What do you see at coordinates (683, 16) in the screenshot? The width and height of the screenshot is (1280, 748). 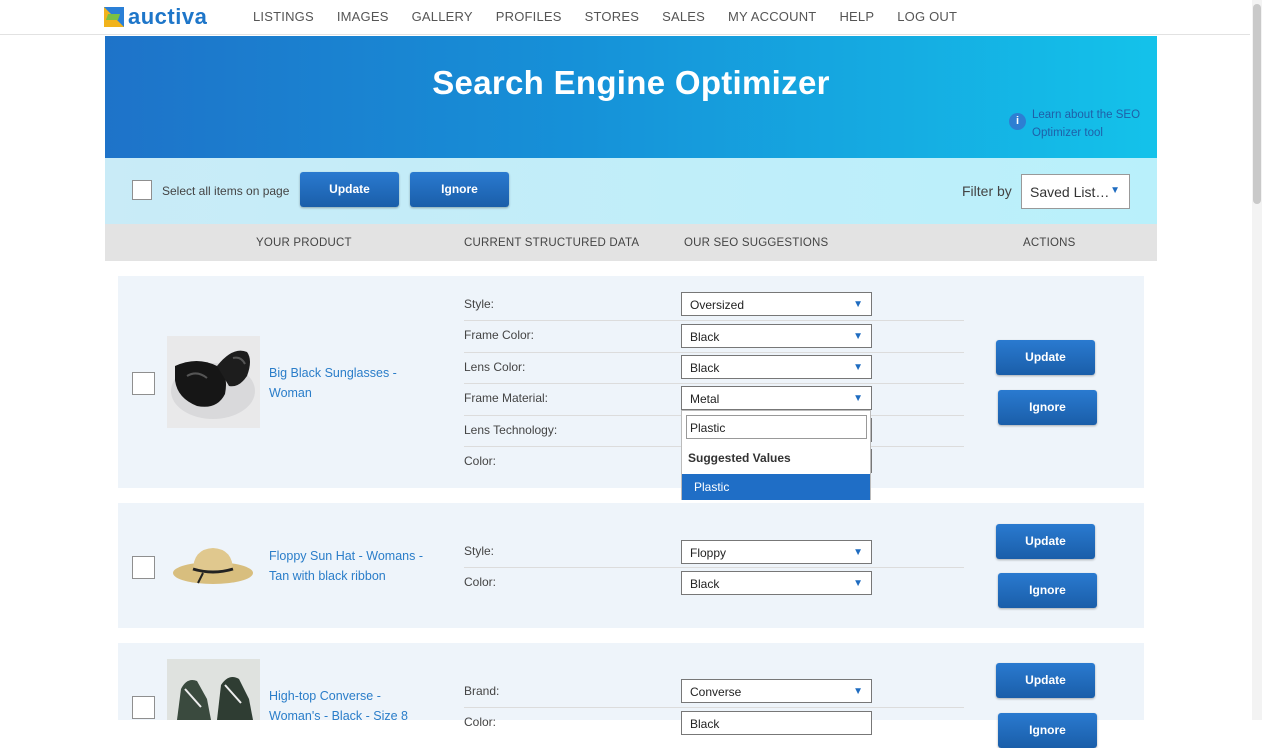 I see `nav-link-sales: SALES` at bounding box center [683, 16].